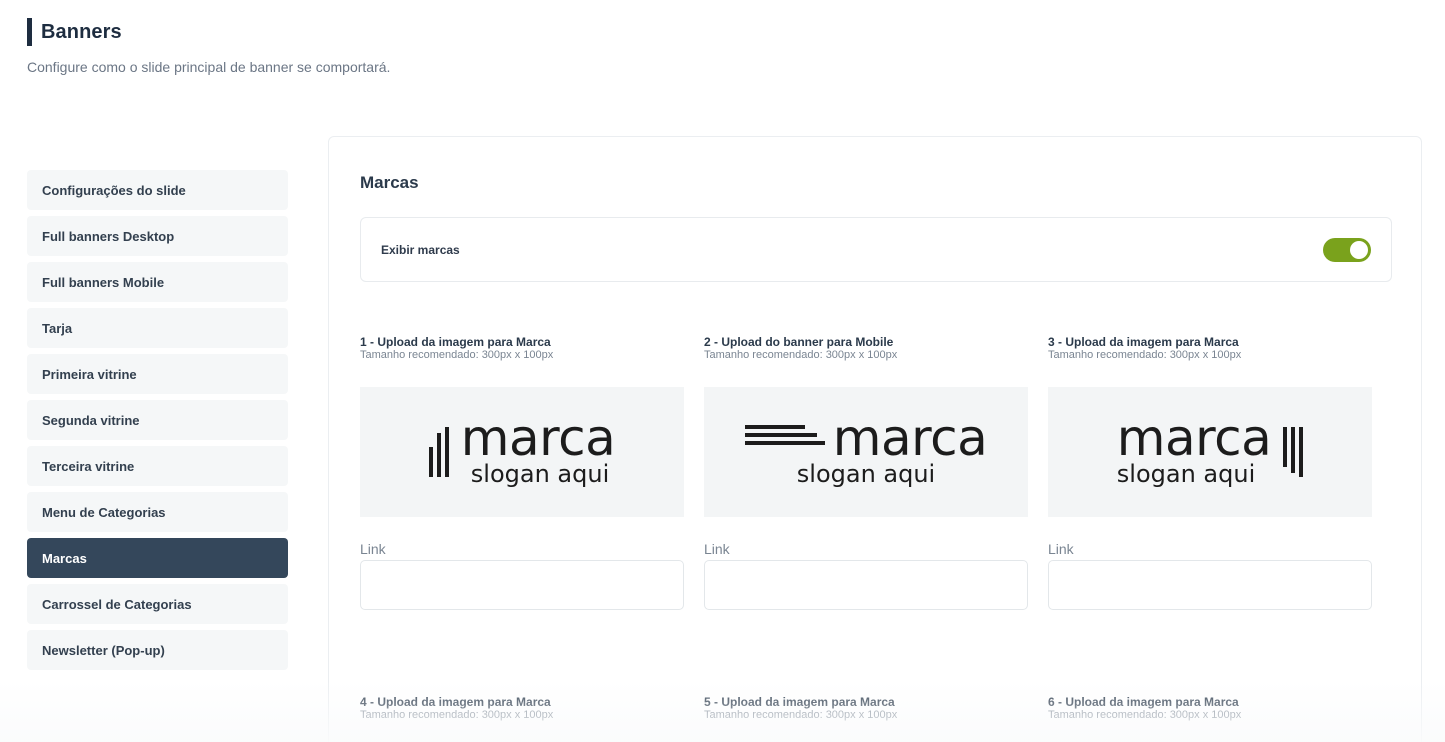 This screenshot has height=742, width=1445. What do you see at coordinates (455, 342) in the screenshot?
I see `slot-title: 1 - Upload da imagem para Marca` at bounding box center [455, 342].